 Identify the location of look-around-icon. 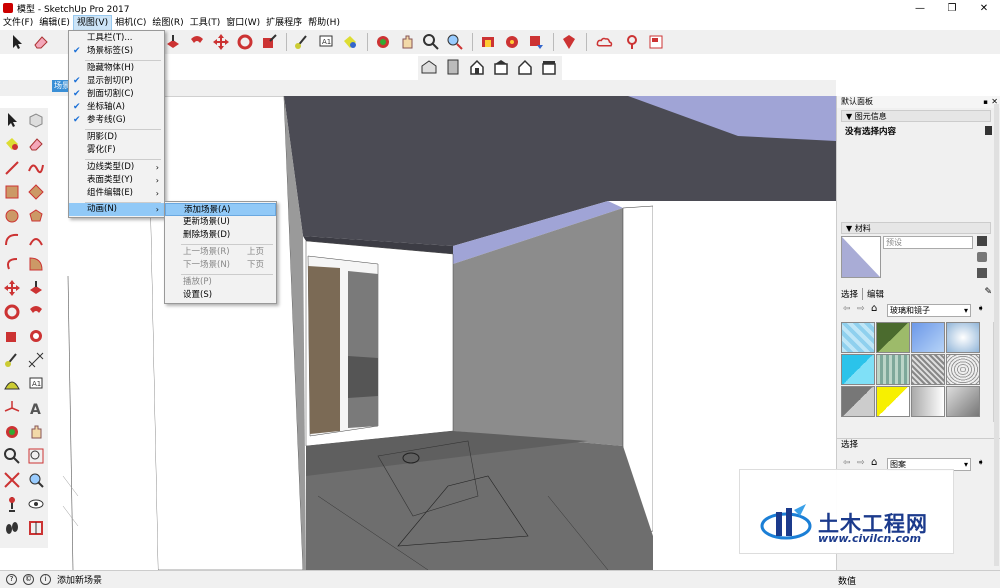
(36, 504).